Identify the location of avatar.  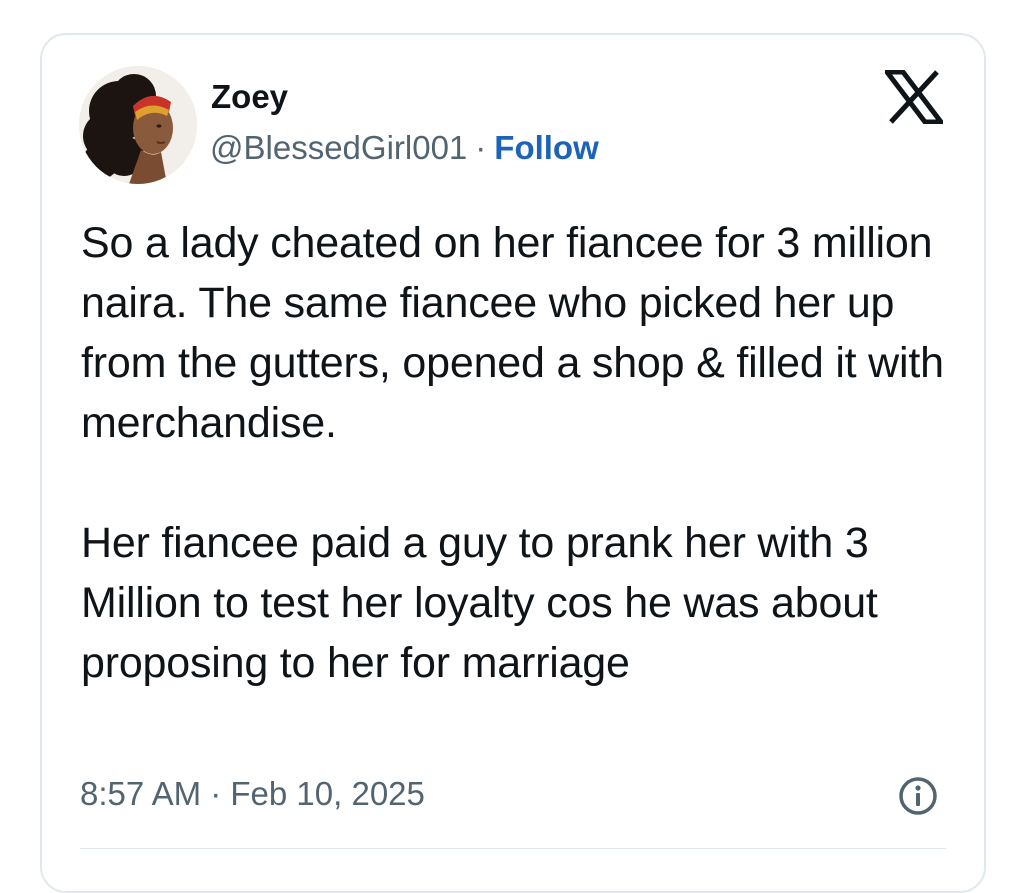
(138, 125).